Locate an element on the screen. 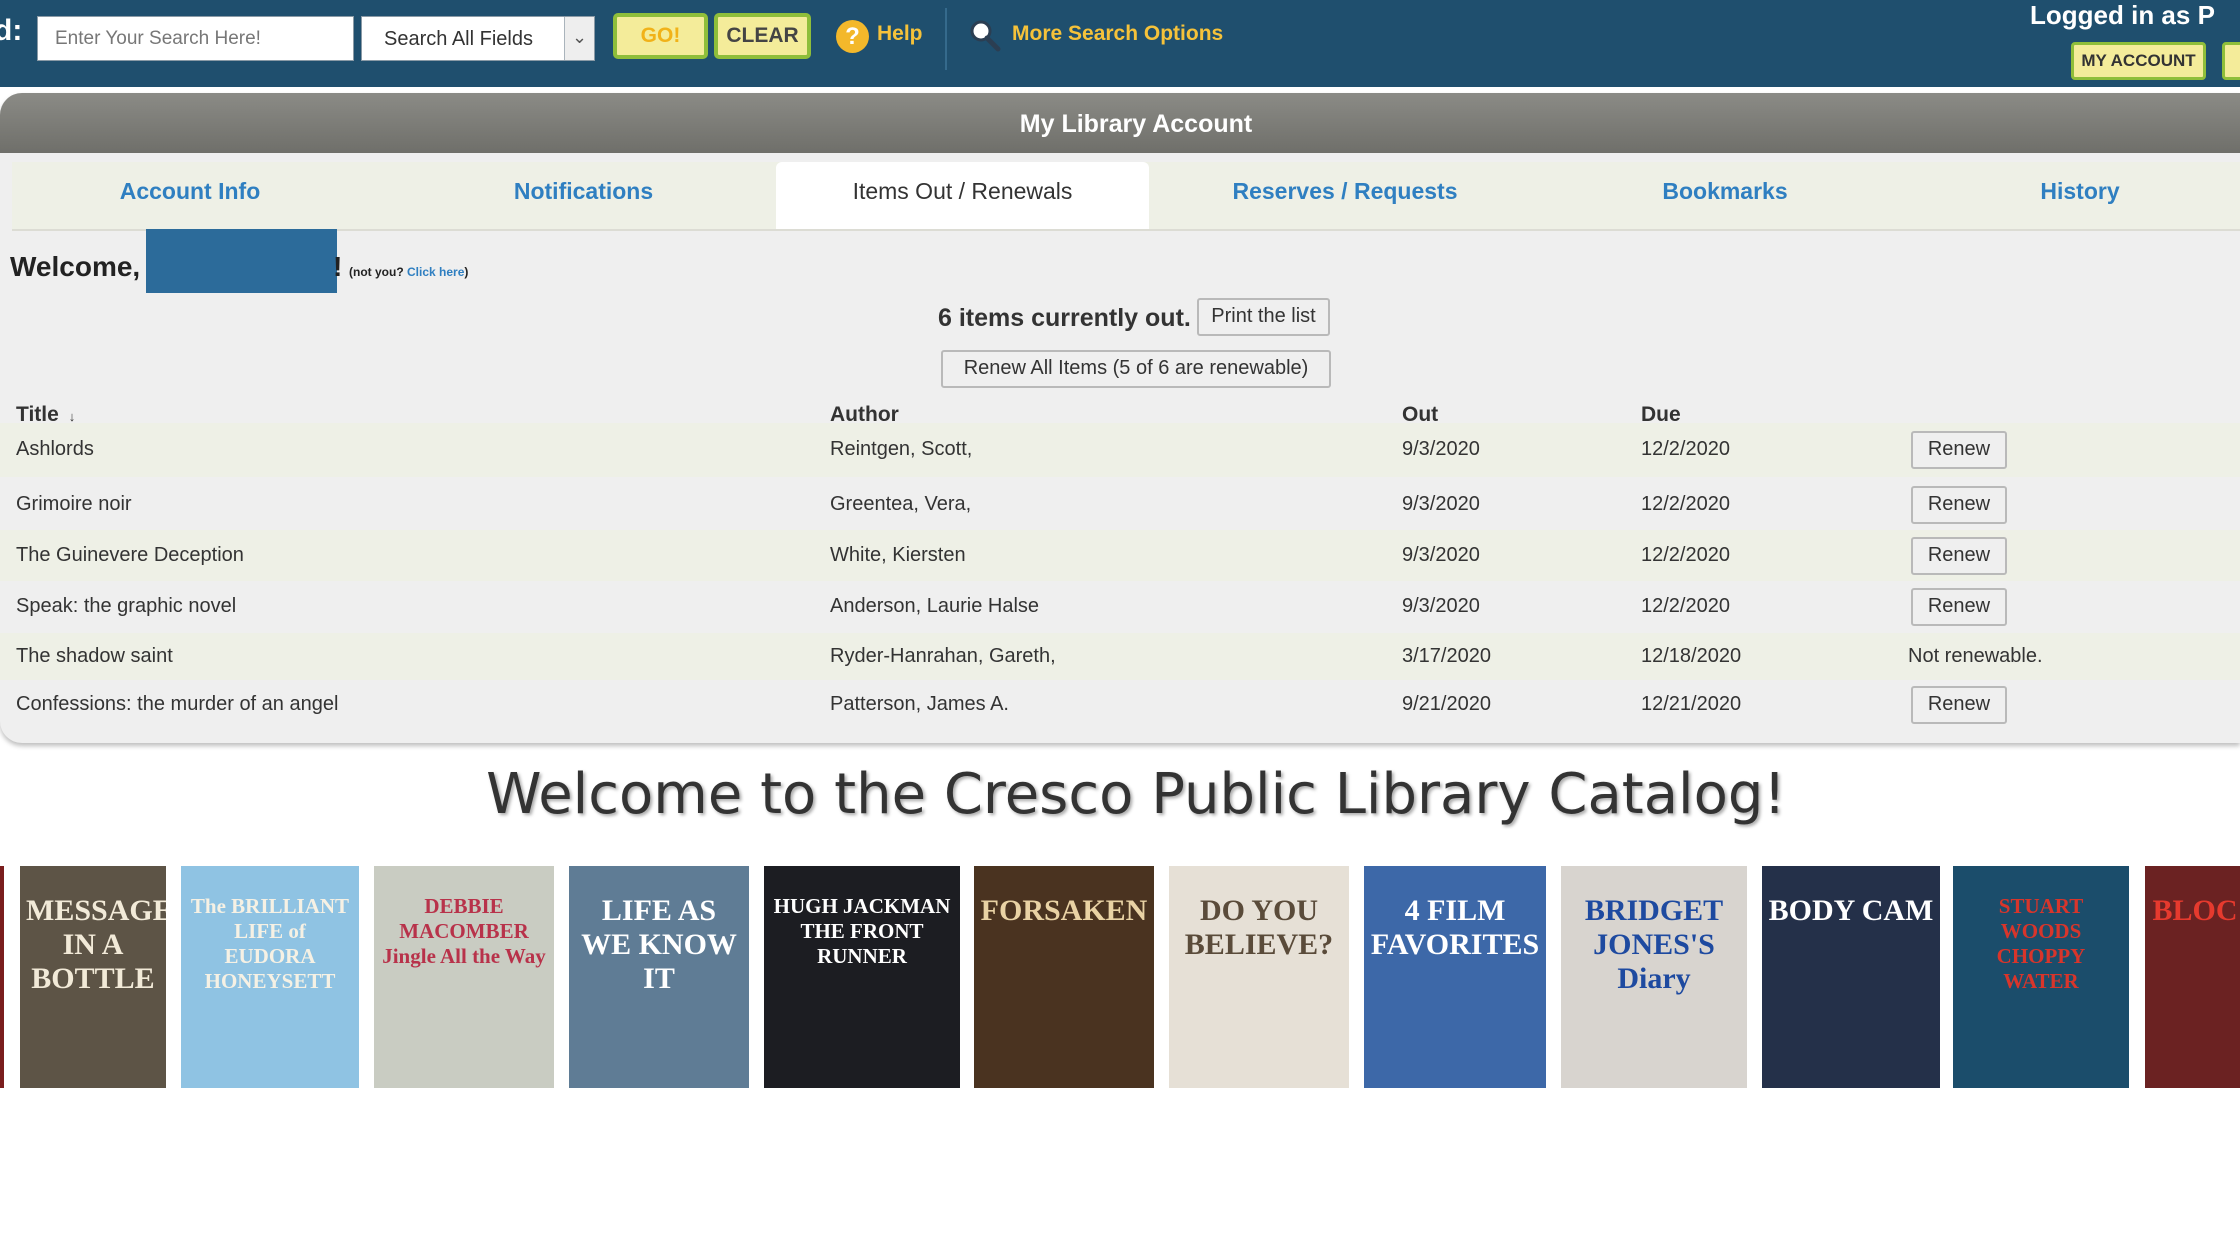 The image size is (2240, 1260). book-cover: DO YOU BELIEVE? is located at coordinates (1259, 977).